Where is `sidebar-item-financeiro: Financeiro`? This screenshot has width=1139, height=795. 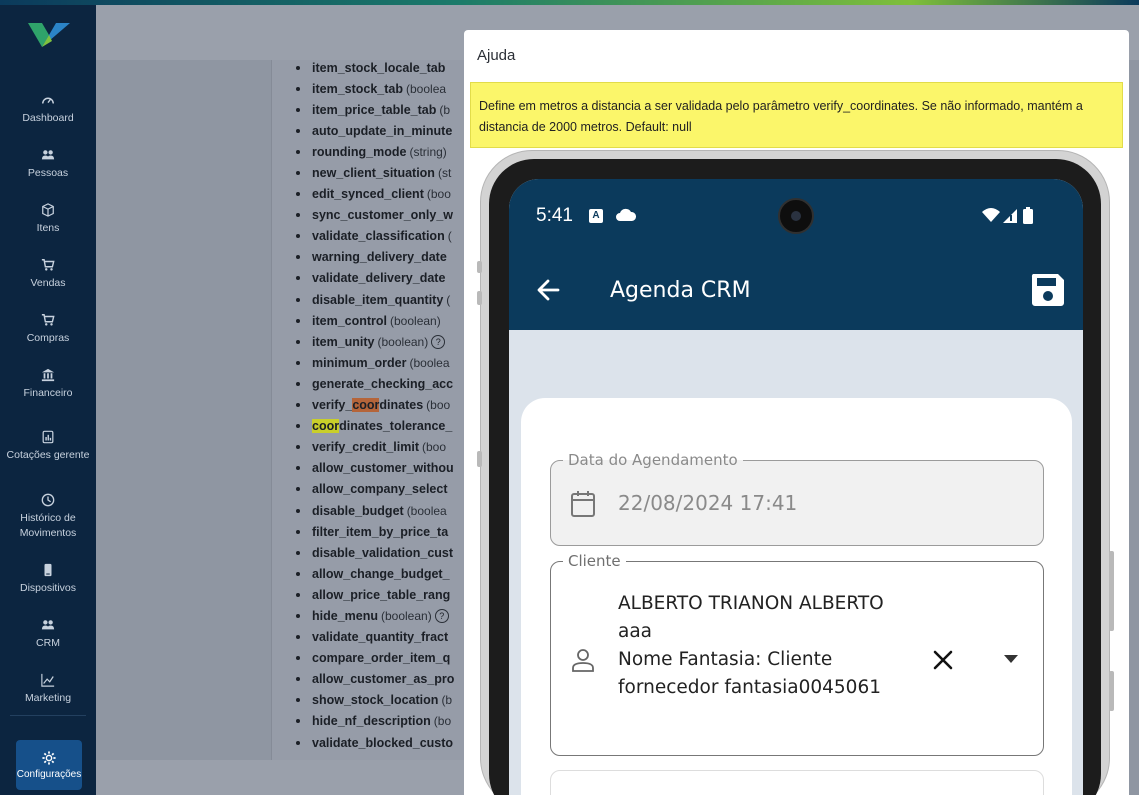 sidebar-item-financeiro: Financeiro is located at coordinates (48, 383).